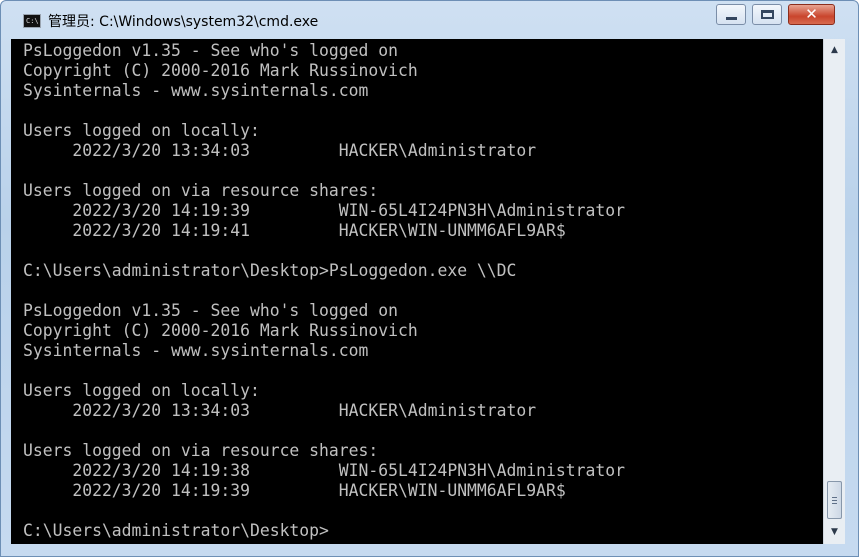  Describe the element at coordinates (32, 21) in the screenshot. I see `cmd-app-icon: C:\` at that location.